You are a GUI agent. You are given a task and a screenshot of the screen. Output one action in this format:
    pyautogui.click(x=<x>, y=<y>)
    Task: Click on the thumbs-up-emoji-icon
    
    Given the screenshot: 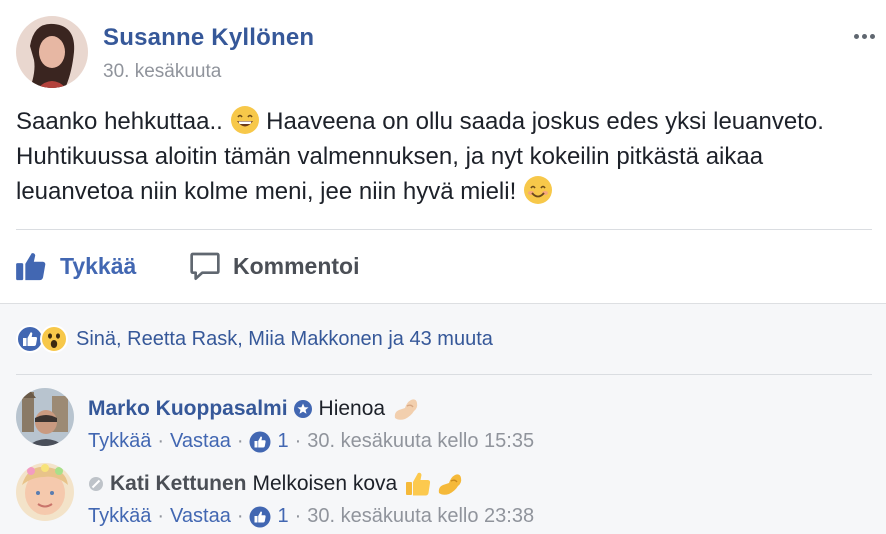 What is the action you would take?
    pyautogui.click(x=418, y=484)
    